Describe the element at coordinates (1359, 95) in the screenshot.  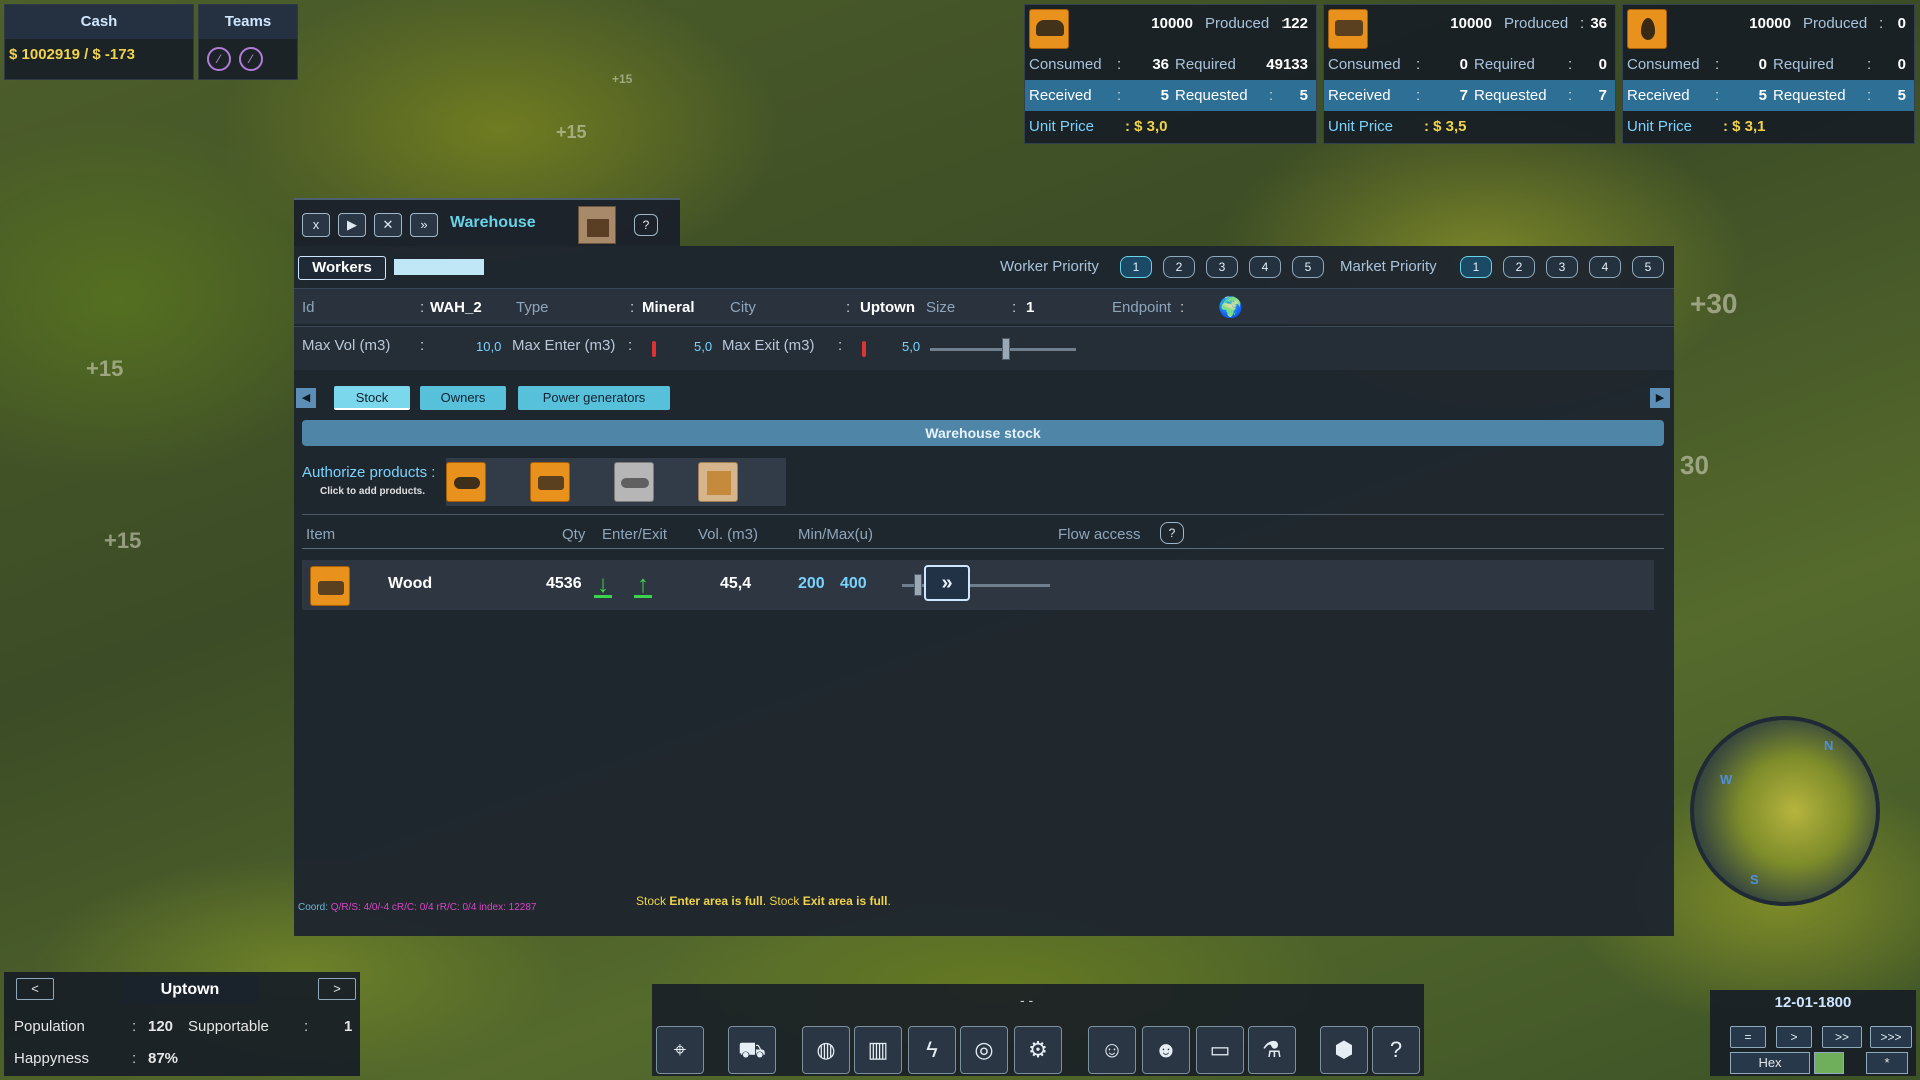
I see `received-label: Received` at that location.